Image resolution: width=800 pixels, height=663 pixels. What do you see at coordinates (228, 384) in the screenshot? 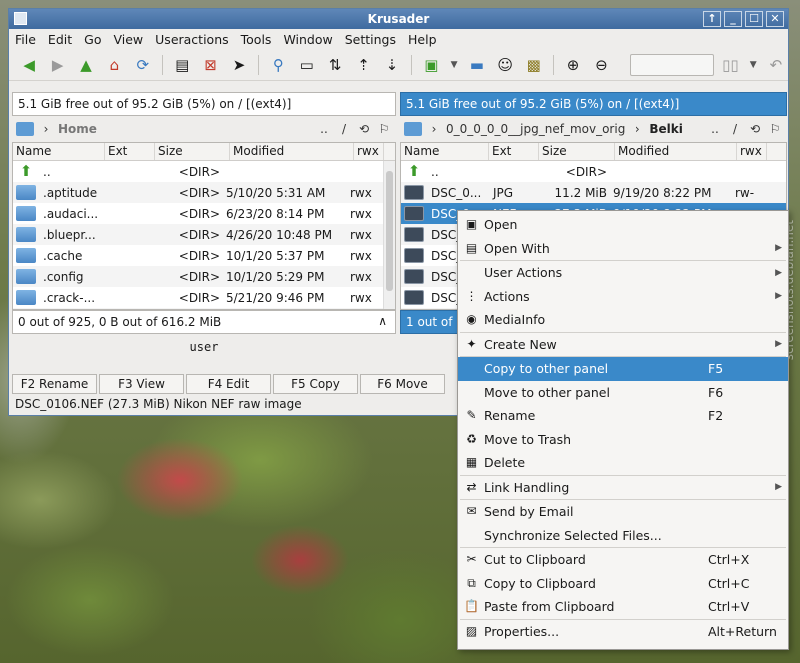
I see `f4-edit-button: F4 Edit` at bounding box center [228, 384].